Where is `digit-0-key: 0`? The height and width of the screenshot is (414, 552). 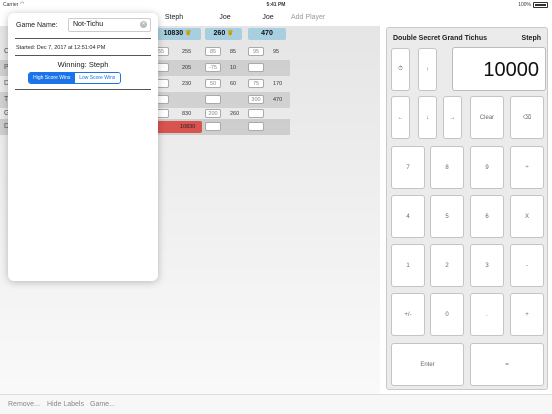
digit-0-key: 0 is located at coordinates (447, 314).